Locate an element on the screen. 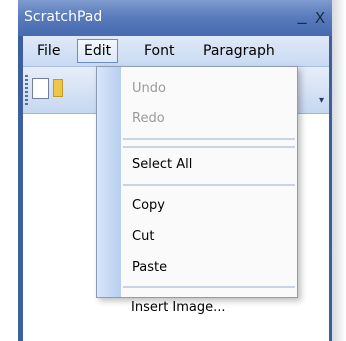  toolbar-overflow-chevron-down-icon: ▾ is located at coordinates (321, 103).